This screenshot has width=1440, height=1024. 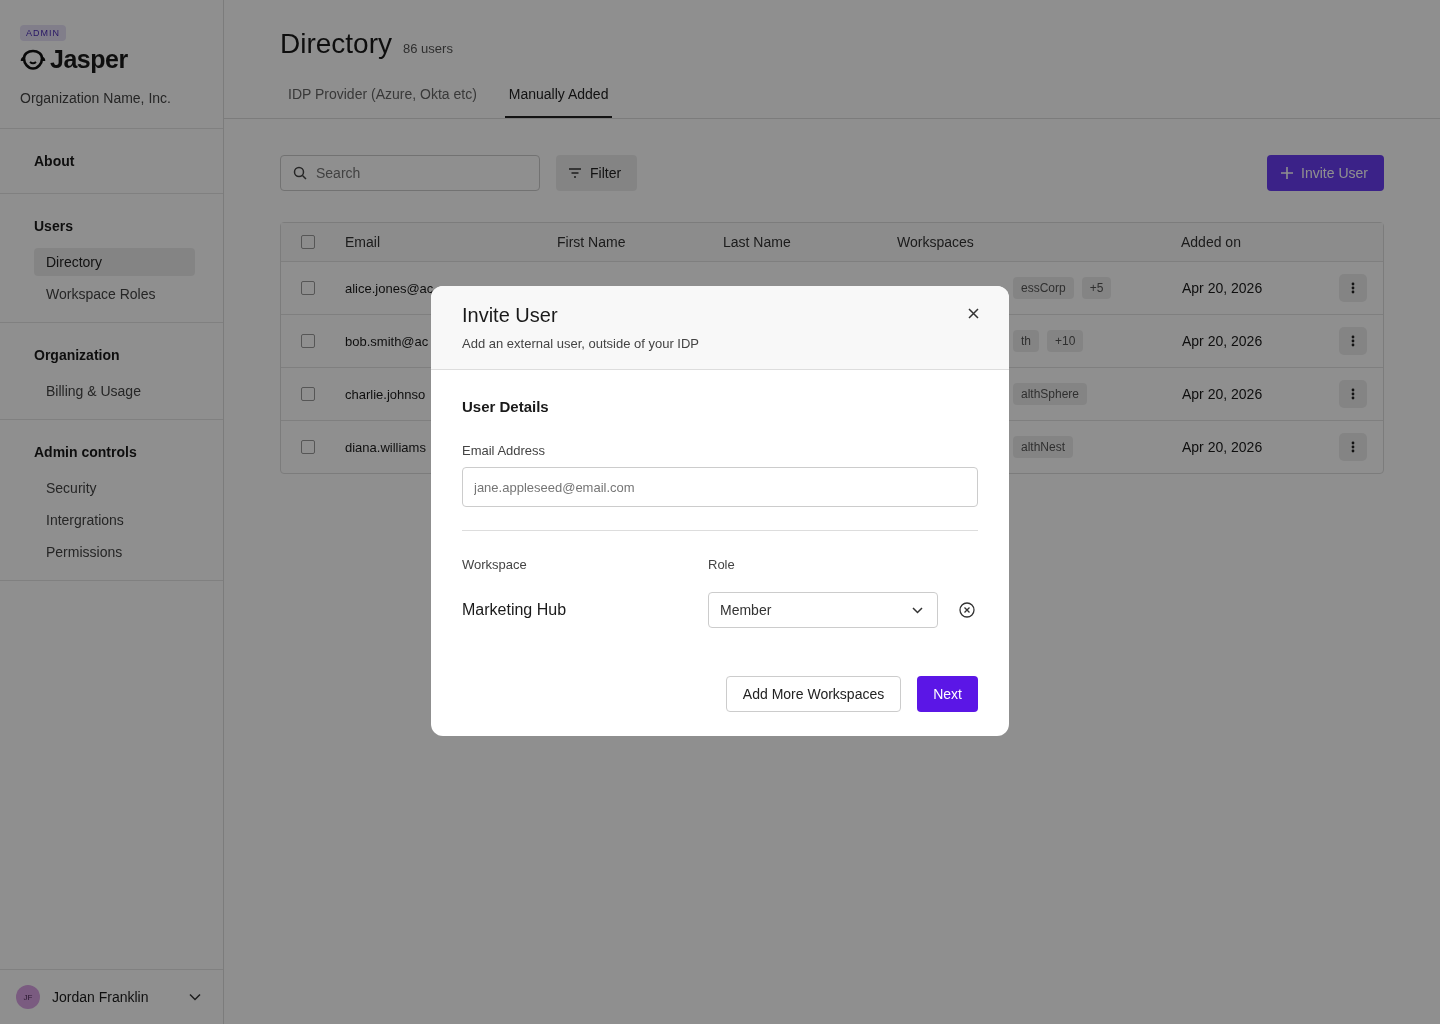 I want to click on filter-button: Filter, so click(x=597, y=173).